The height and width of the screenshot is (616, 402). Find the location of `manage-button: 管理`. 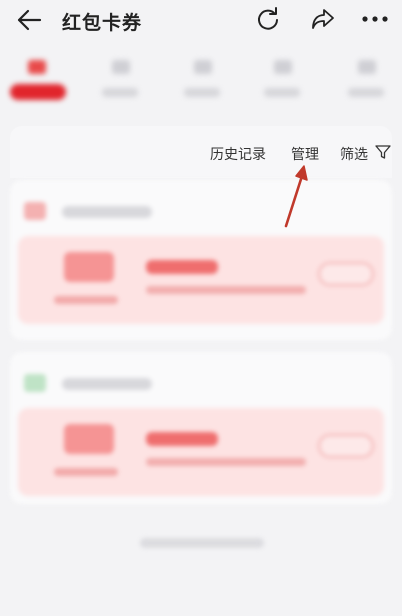

manage-button: 管理 is located at coordinates (305, 154).